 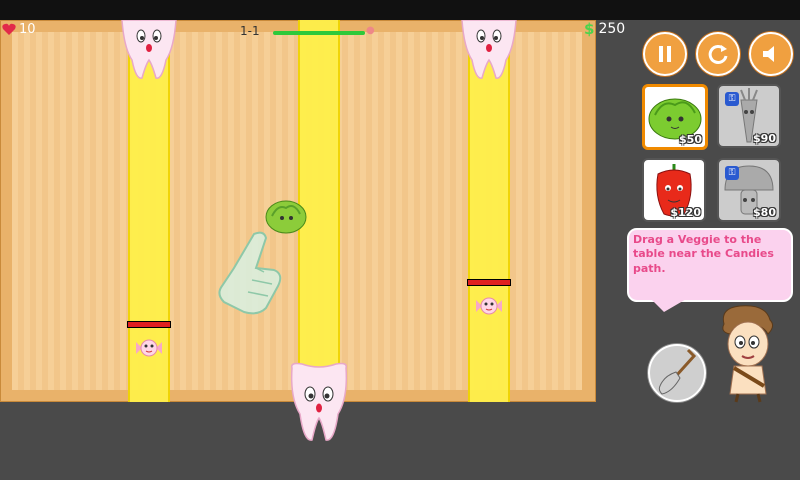 I want to click on money-counter: $ 250, so click(x=604, y=29).